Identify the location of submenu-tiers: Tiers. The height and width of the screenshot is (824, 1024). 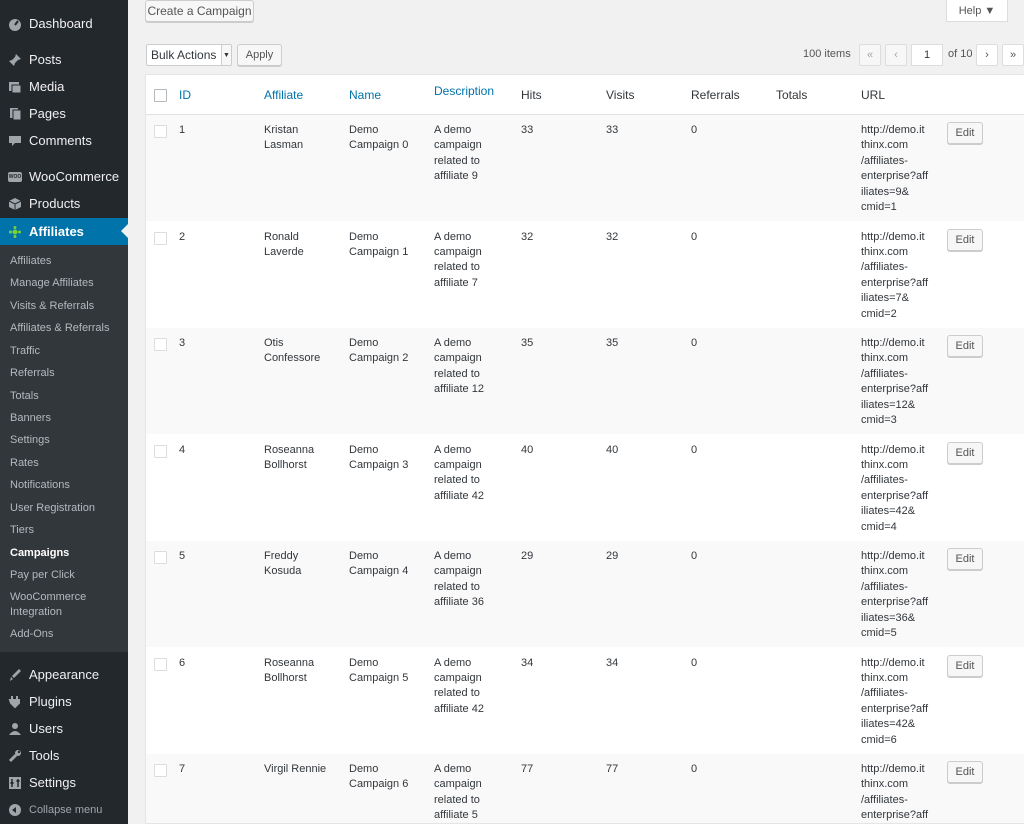
(68, 530).